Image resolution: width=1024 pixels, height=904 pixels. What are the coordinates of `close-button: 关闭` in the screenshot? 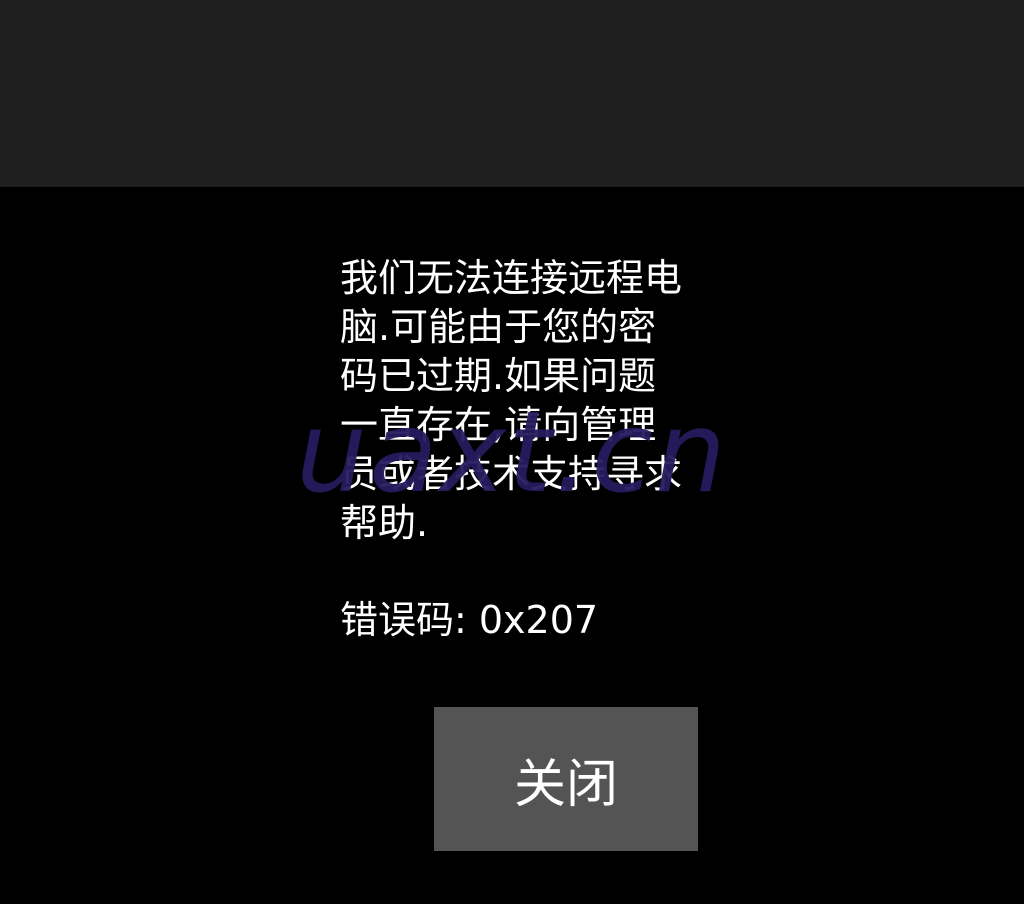 It's located at (566, 779).